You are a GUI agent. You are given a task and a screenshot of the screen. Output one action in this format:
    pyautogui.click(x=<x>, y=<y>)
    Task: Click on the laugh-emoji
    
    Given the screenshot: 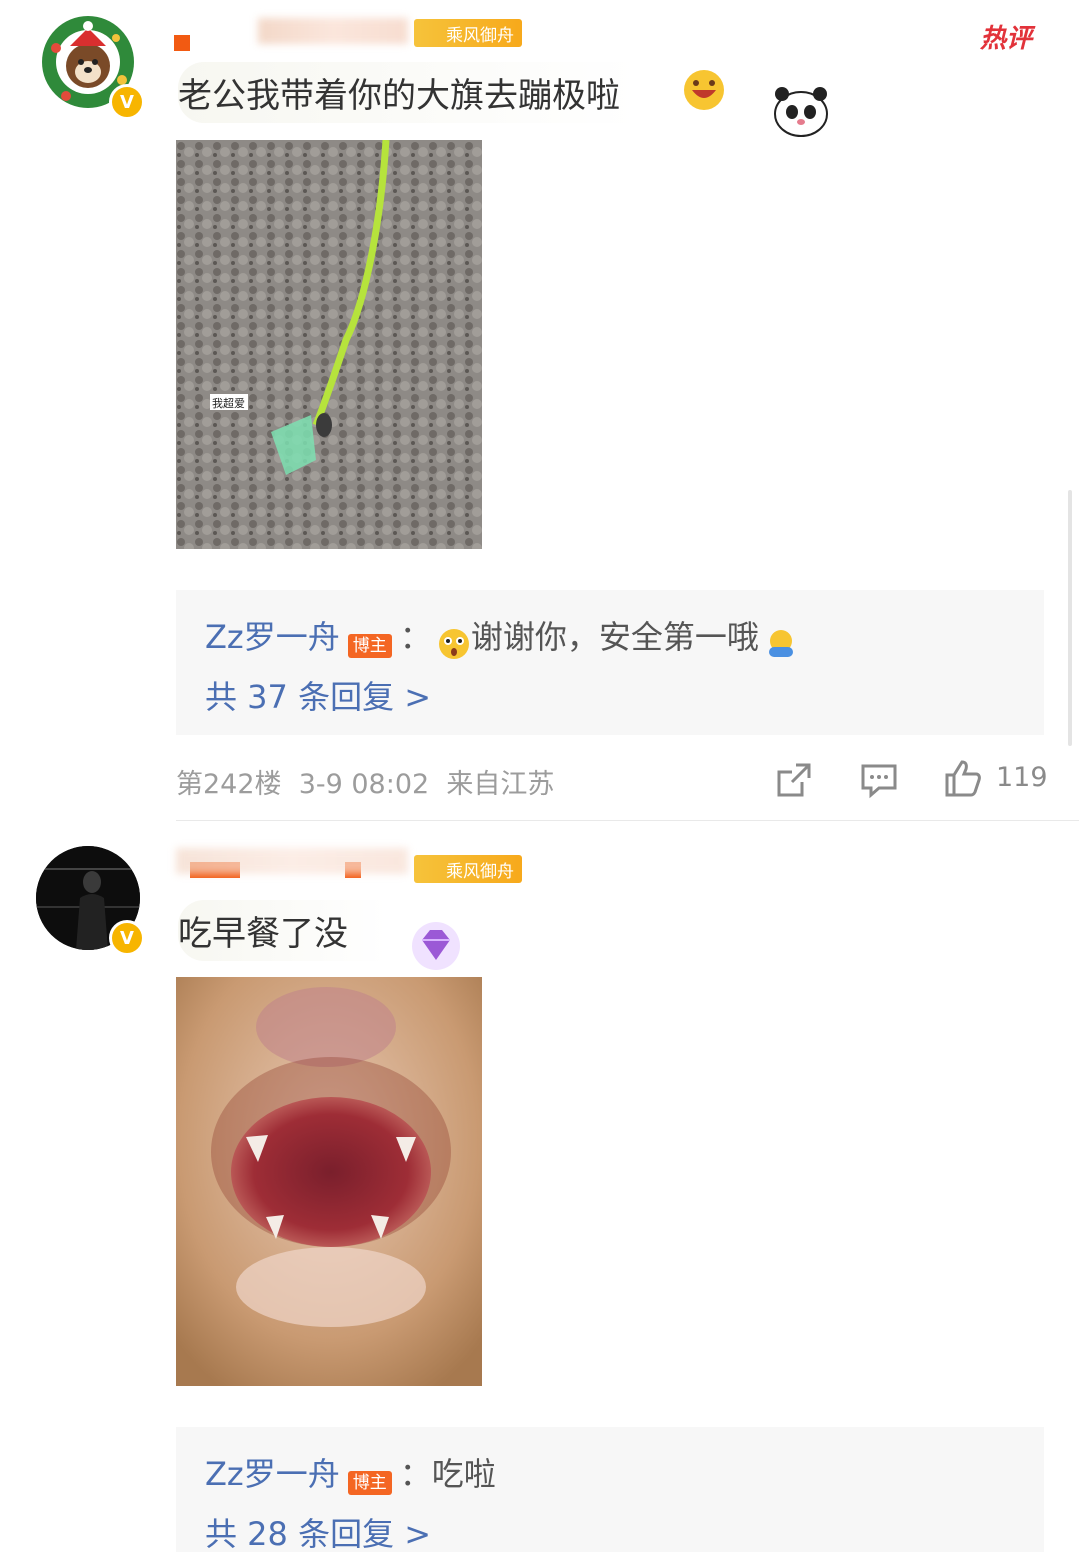 What is the action you would take?
    pyautogui.click(x=704, y=90)
    